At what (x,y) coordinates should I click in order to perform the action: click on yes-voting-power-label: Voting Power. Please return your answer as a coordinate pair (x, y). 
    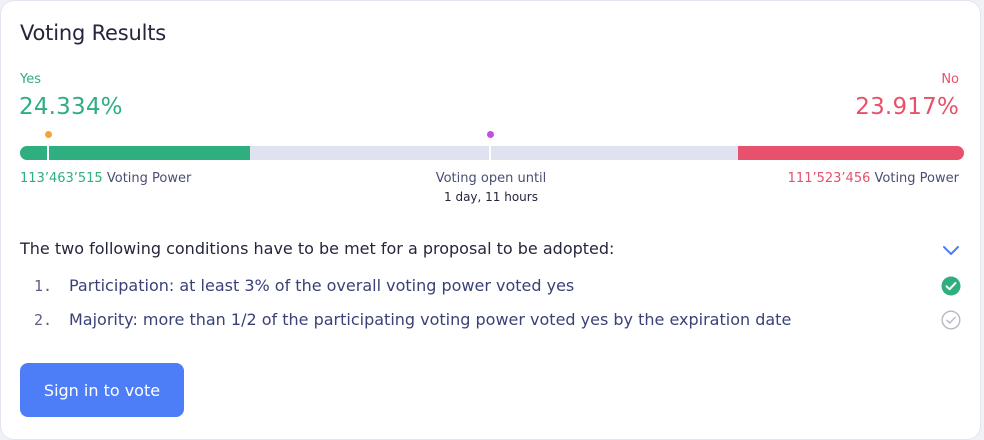
    Looking at the image, I should click on (149, 178).